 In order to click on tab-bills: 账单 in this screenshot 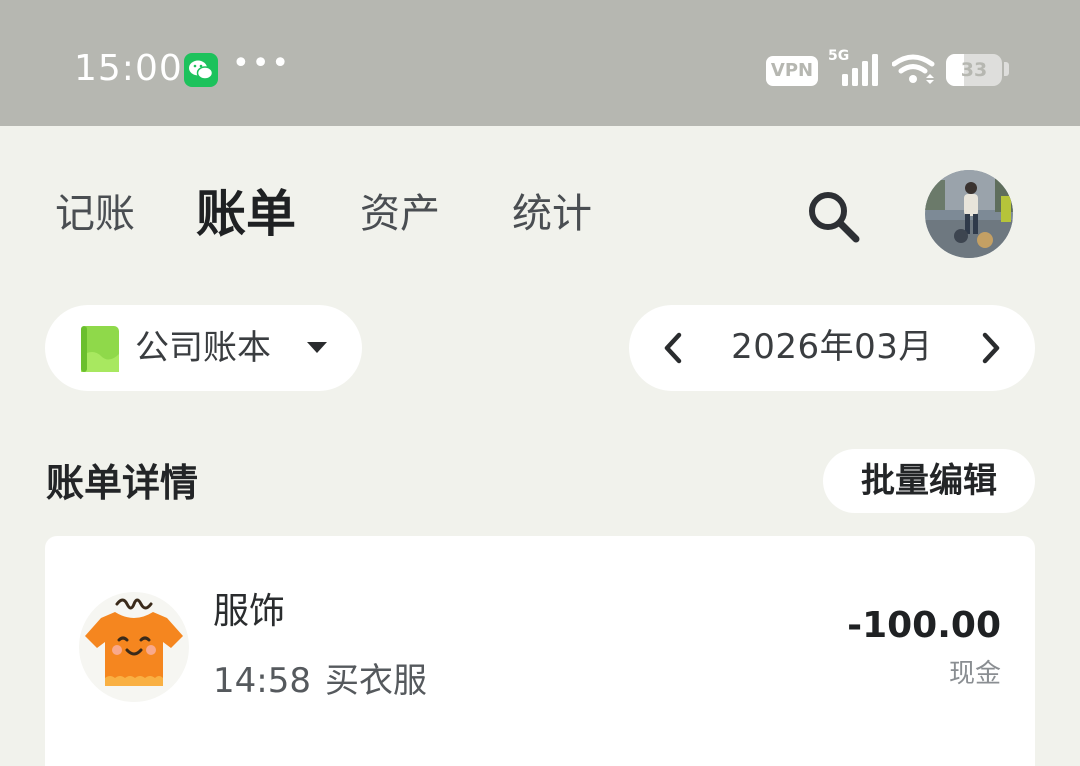, I will do `click(246, 214)`.